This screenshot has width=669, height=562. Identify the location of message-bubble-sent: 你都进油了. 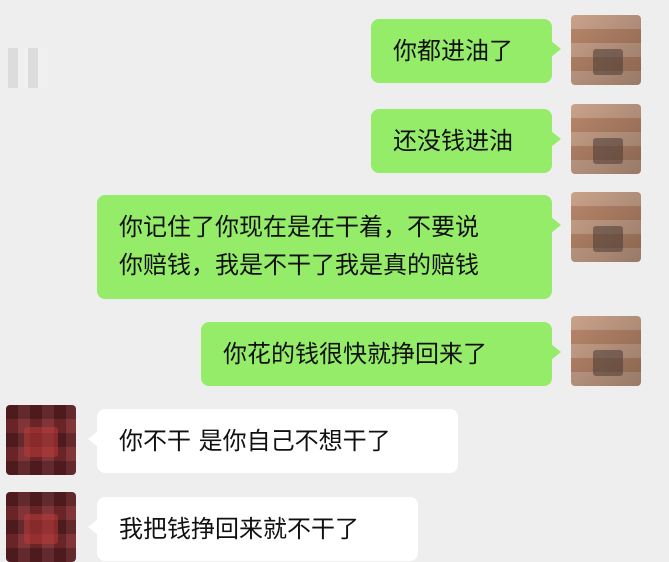
(466, 51).